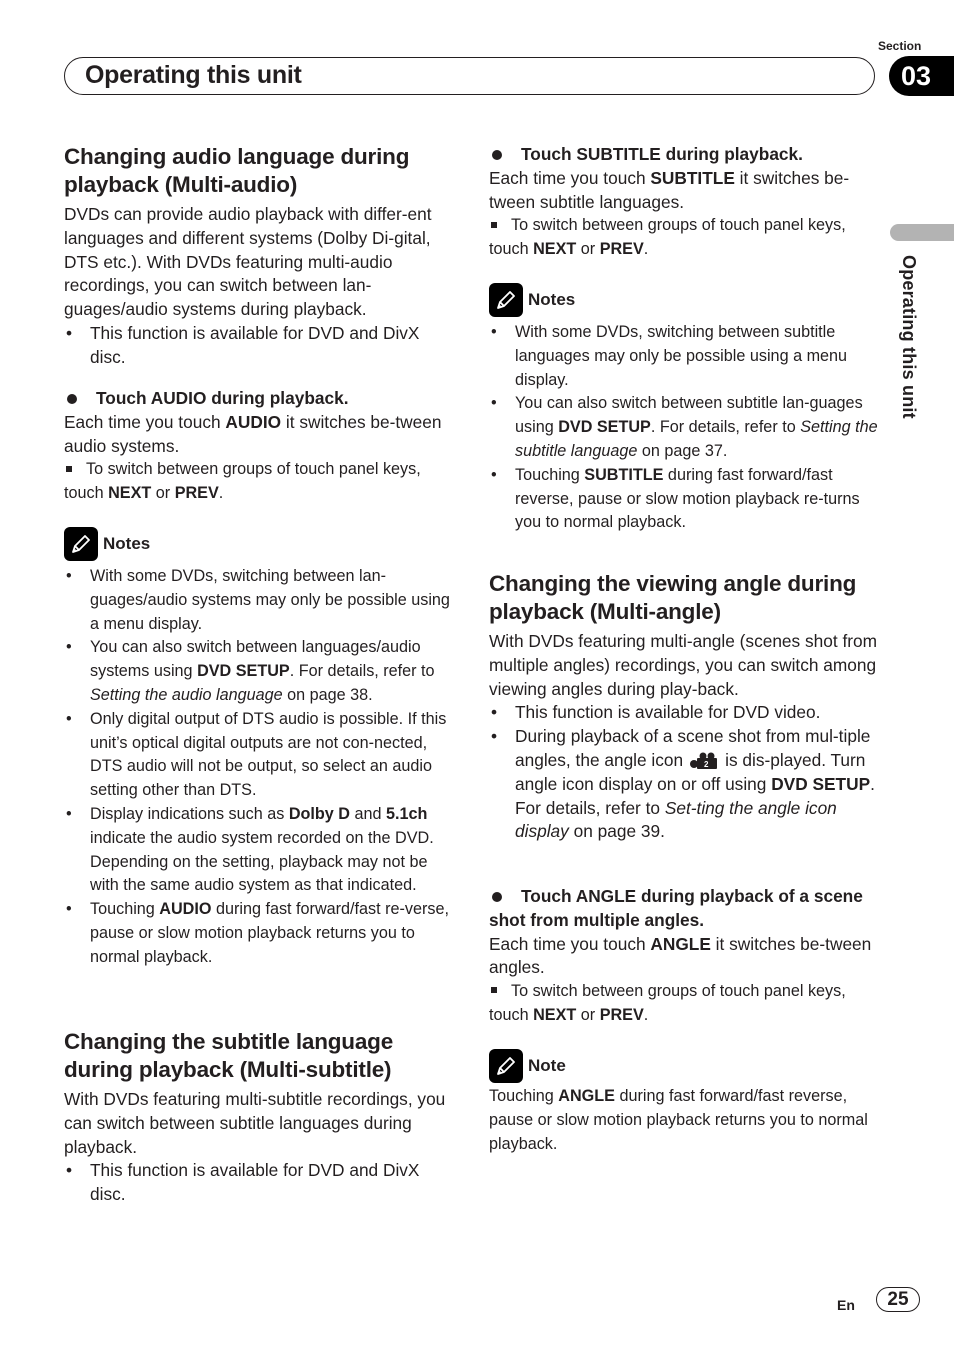 Image resolution: width=954 pixels, height=1352 pixels. Describe the element at coordinates (909, 337) in the screenshot. I see `side-tab-label: Operating this unit` at that location.